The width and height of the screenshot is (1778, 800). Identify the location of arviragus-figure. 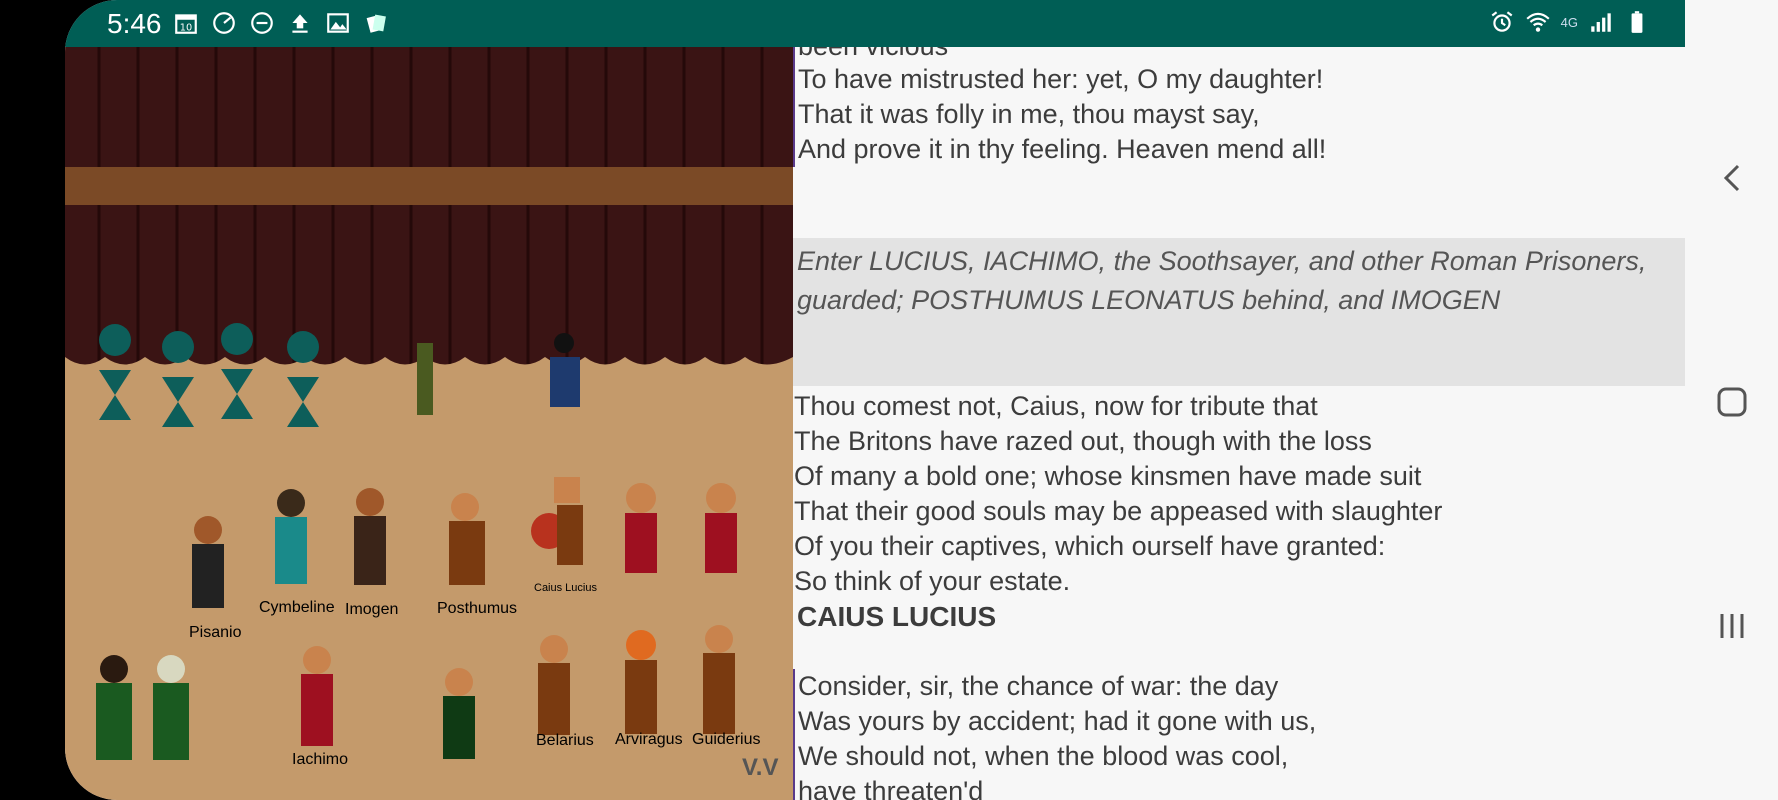
(641, 682).